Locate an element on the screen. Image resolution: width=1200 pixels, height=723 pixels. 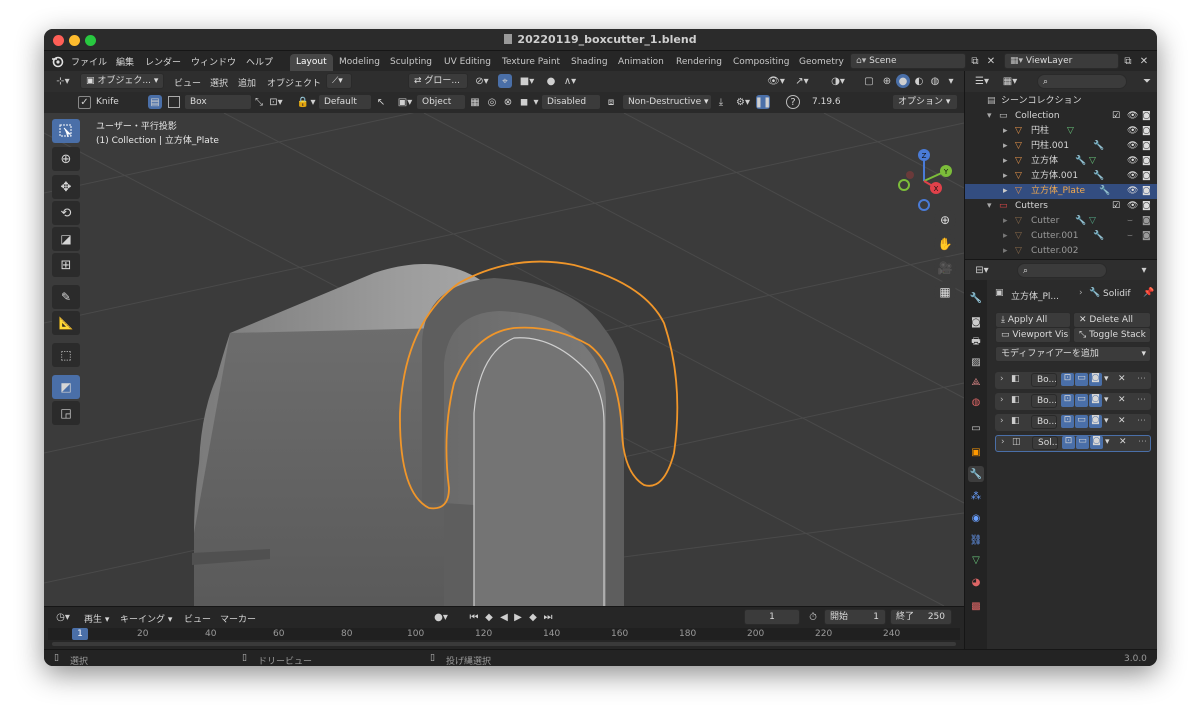
tab-rendering: Rendering is located at coordinates (699, 62).